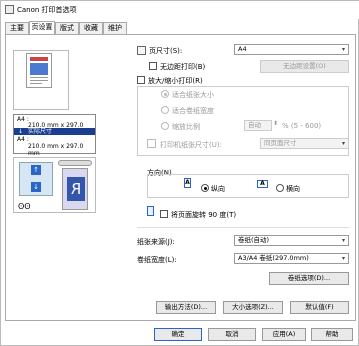  I want to click on apply-button: 应用(A), so click(284, 334).